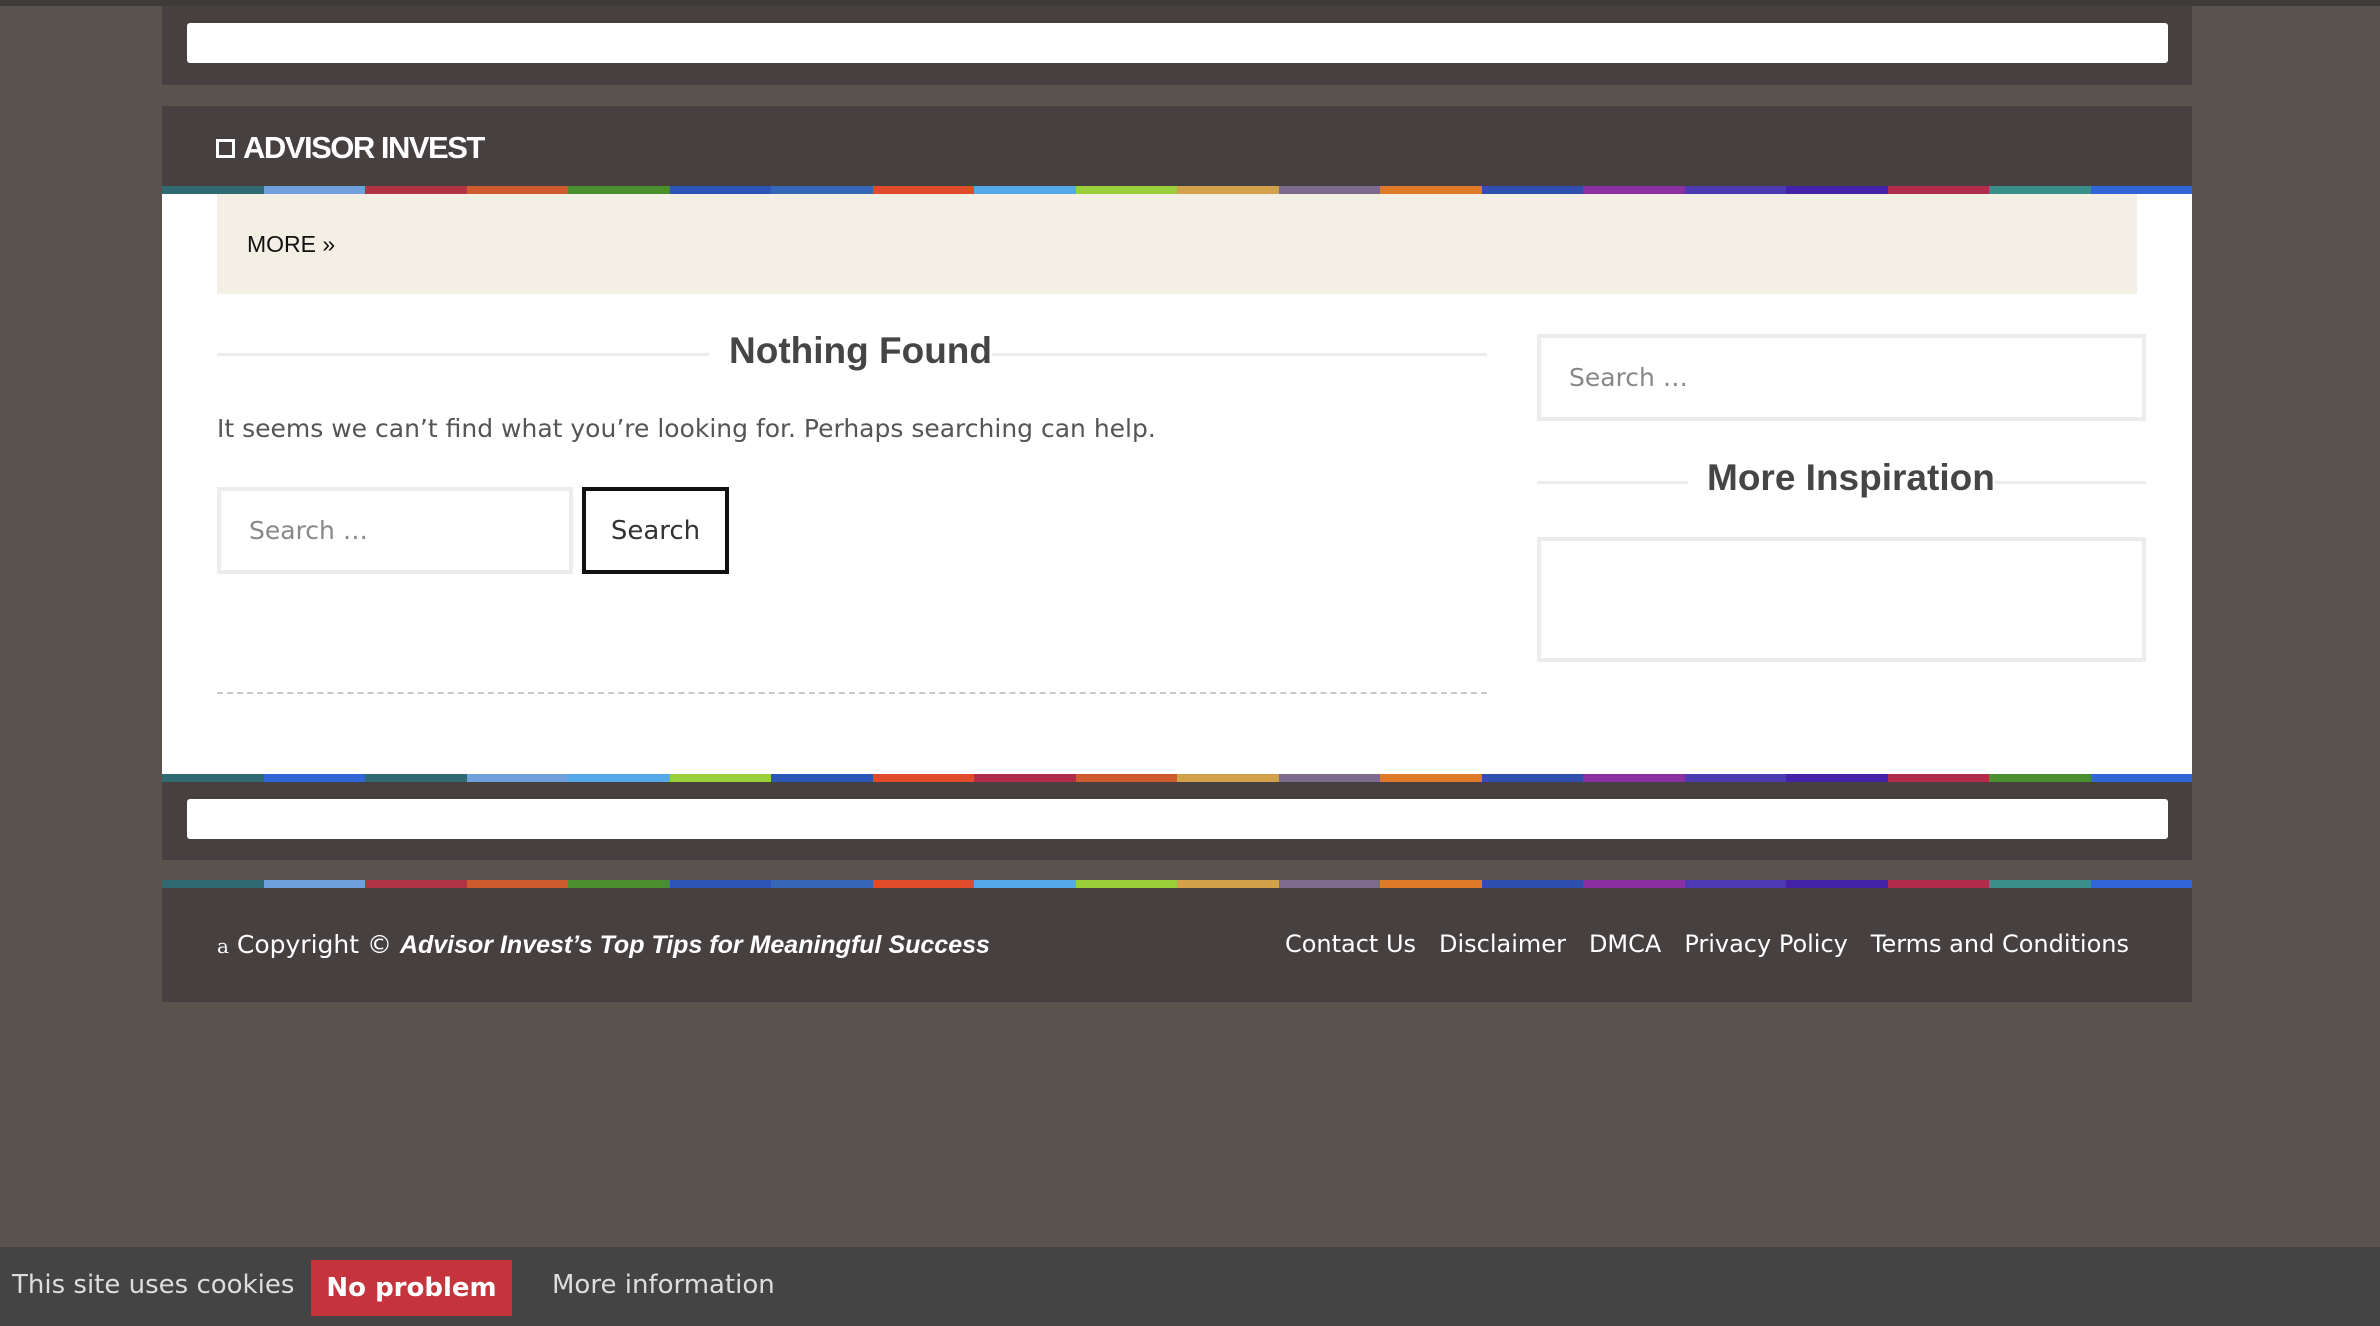  What do you see at coordinates (1177, 150) in the screenshot?
I see `site-header: ADVISOR INVEST` at bounding box center [1177, 150].